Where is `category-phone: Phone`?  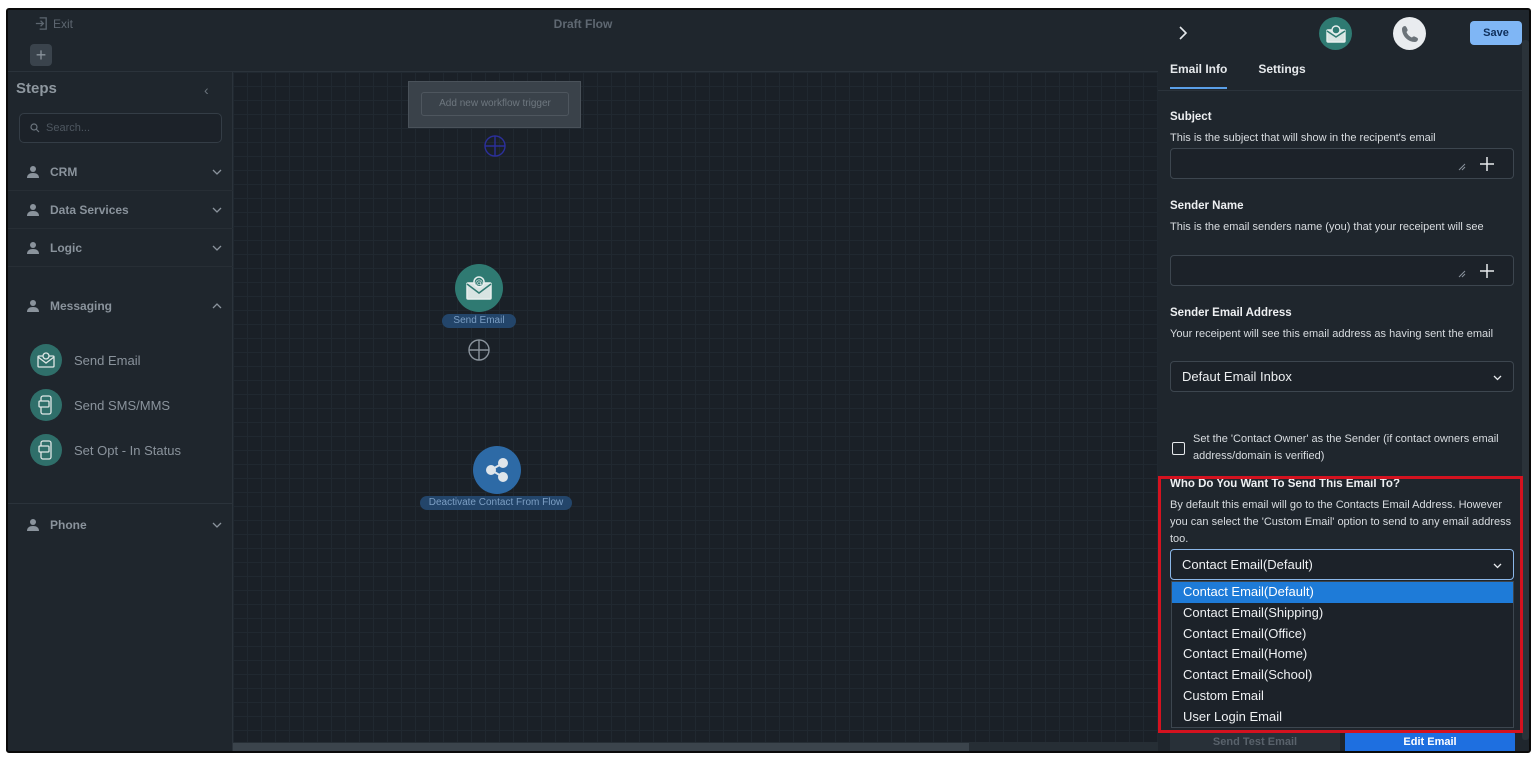
category-phone: Phone is located at coordinates (120, 525).